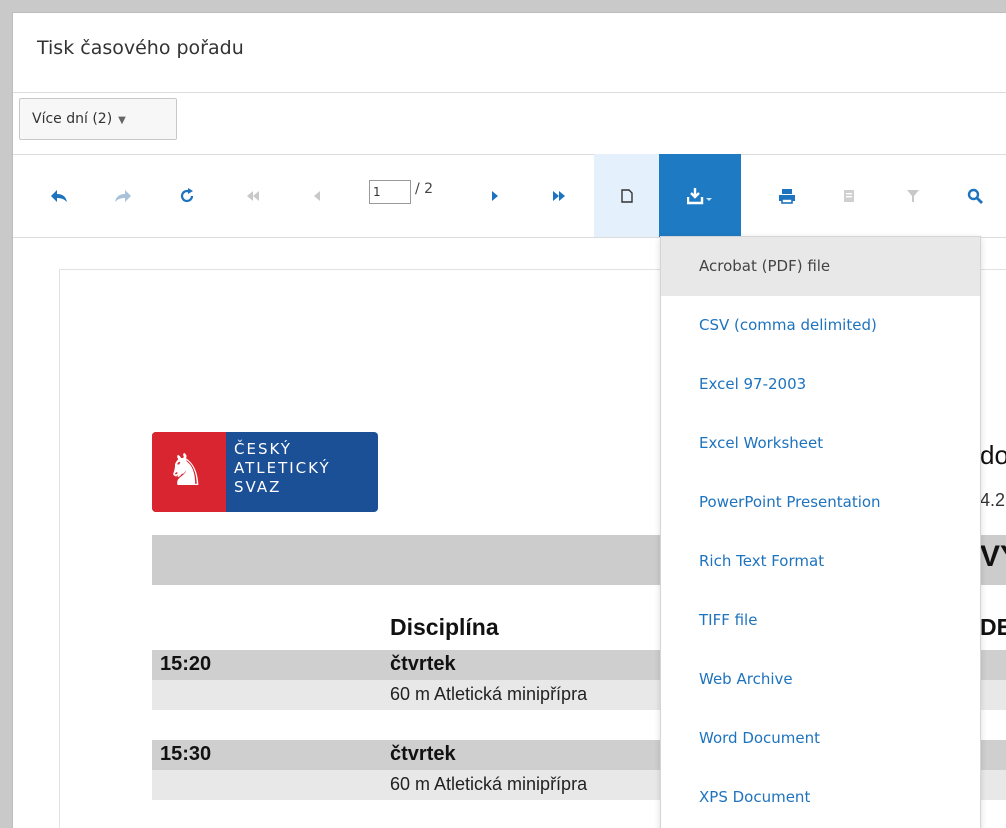  Describe the element at coordinates (186, 470) in the screenshot. I see `lion-icon: ♞` at that location.